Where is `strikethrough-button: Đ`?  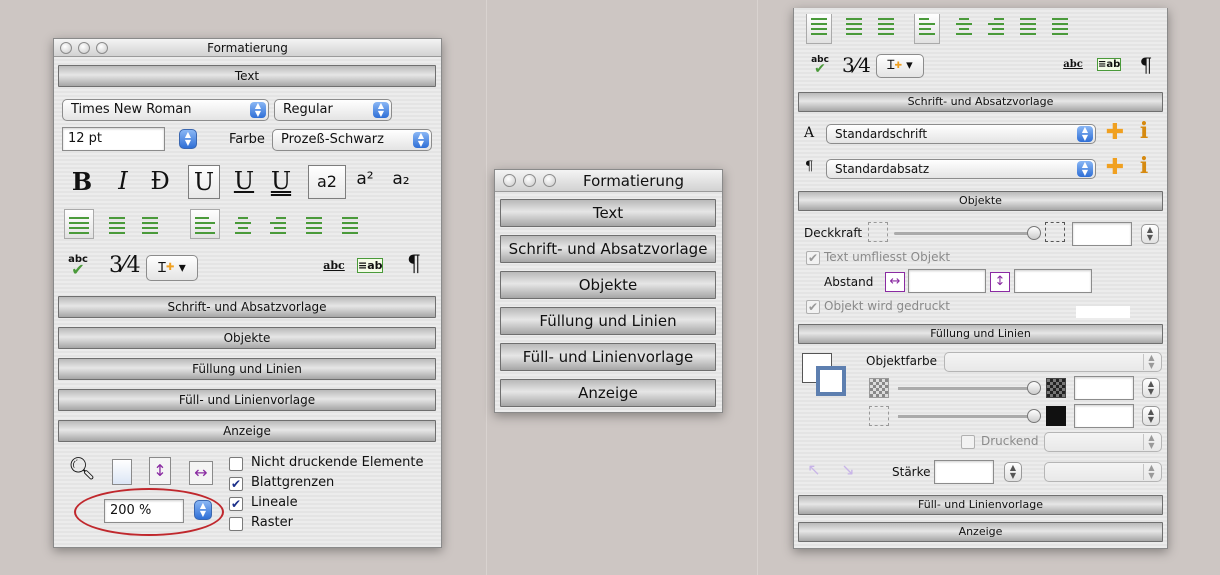 strikethrough-button: Đ is located at coordinates (160, 181).